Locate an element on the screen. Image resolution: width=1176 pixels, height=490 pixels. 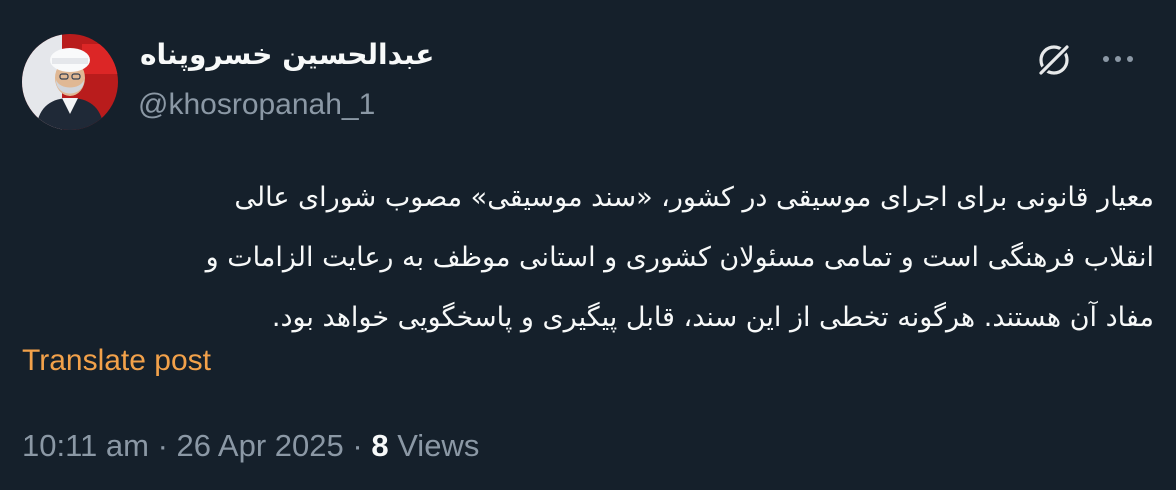
more-options-icon is located at coordinates (1118, 59).